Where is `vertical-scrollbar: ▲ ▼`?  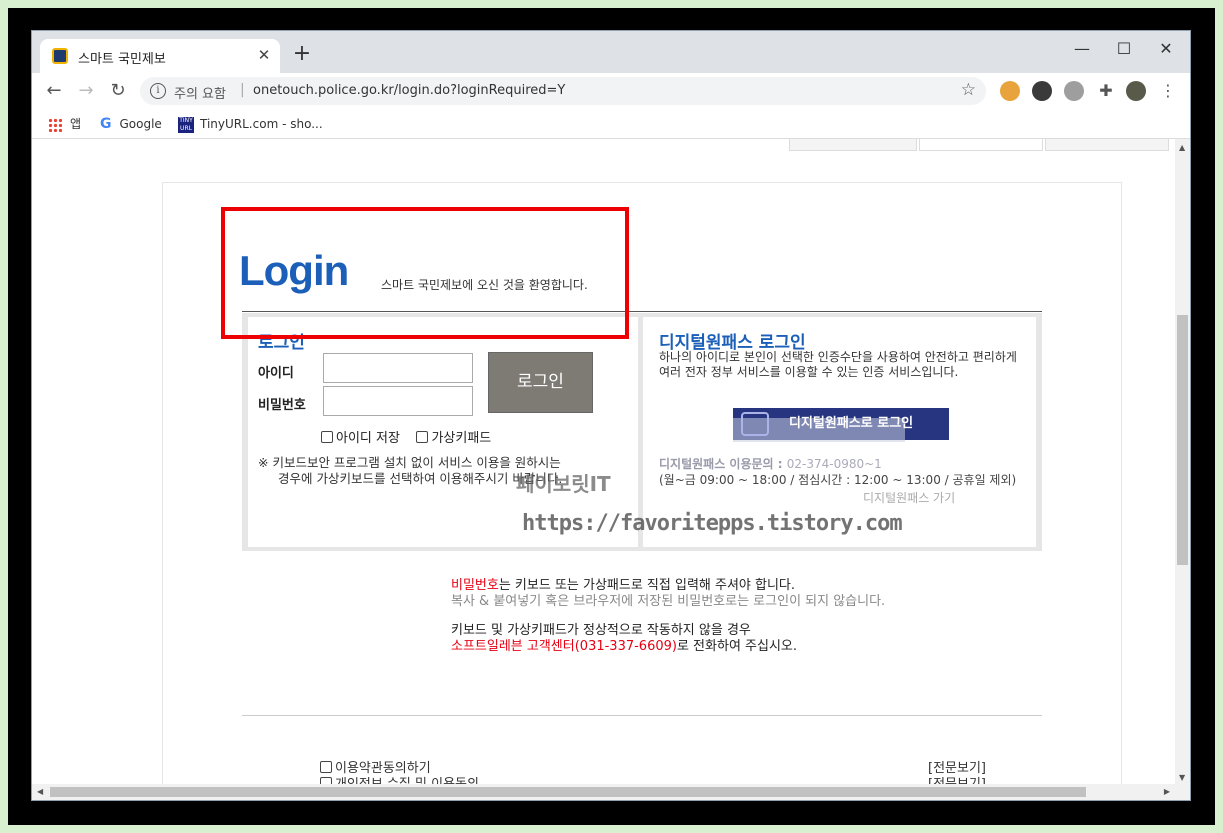 vertical-scrollbar: ▲ ▼ is located at coordinates (1182, 462).